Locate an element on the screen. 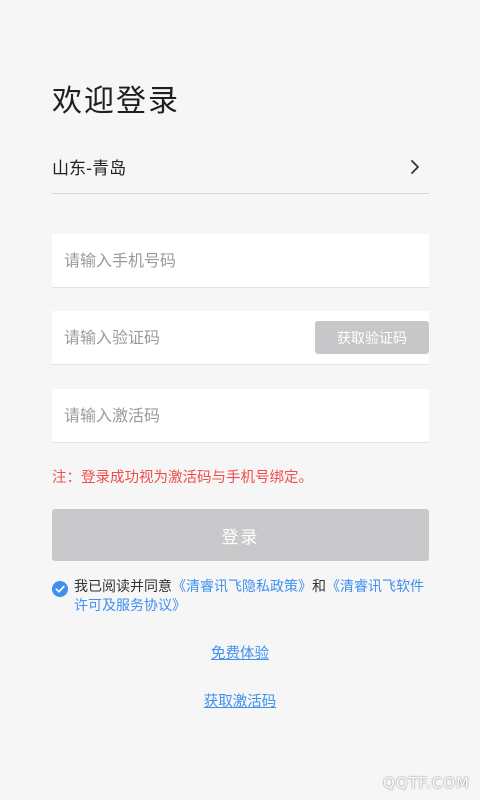 Image resolution: width=480 pixels, height=800 pixels. get-activation-link: 获取激活码 is located at coordinates (240, 702).